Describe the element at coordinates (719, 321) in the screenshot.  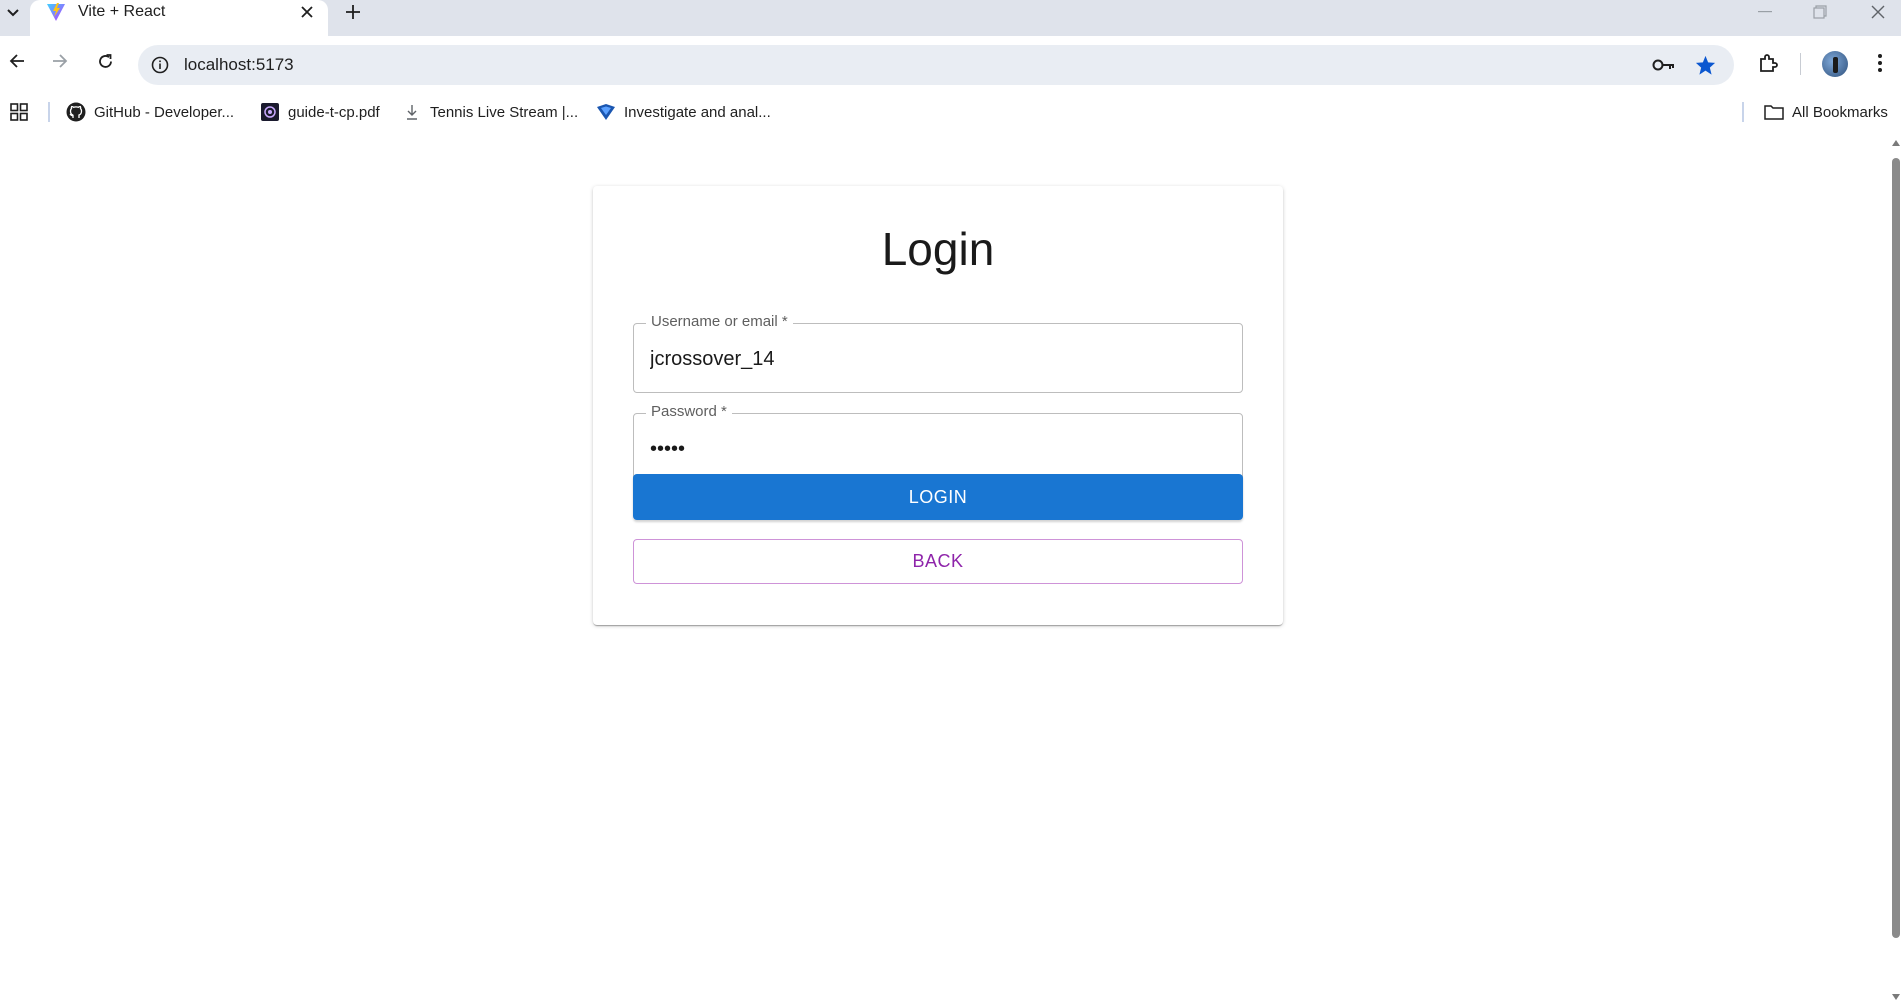
I see `username-label: Username or email *` at that location.